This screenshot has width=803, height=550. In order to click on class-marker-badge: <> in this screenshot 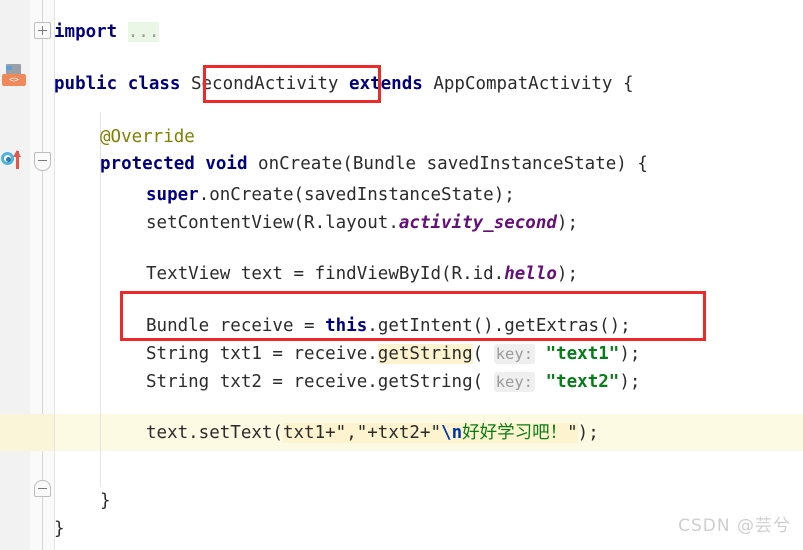, I will do `click(14, 80)`.